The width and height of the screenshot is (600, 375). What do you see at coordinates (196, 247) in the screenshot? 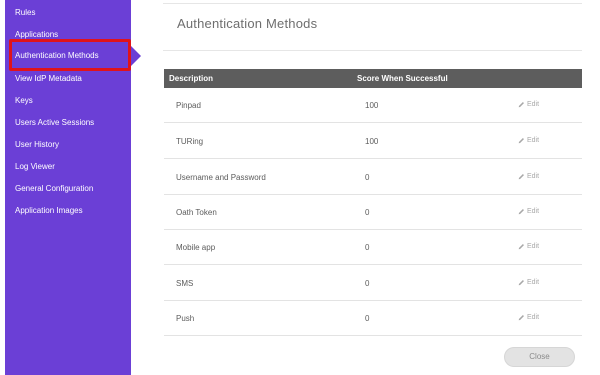
I see `row-description: Mobile app` at bounding box center [196, 247].